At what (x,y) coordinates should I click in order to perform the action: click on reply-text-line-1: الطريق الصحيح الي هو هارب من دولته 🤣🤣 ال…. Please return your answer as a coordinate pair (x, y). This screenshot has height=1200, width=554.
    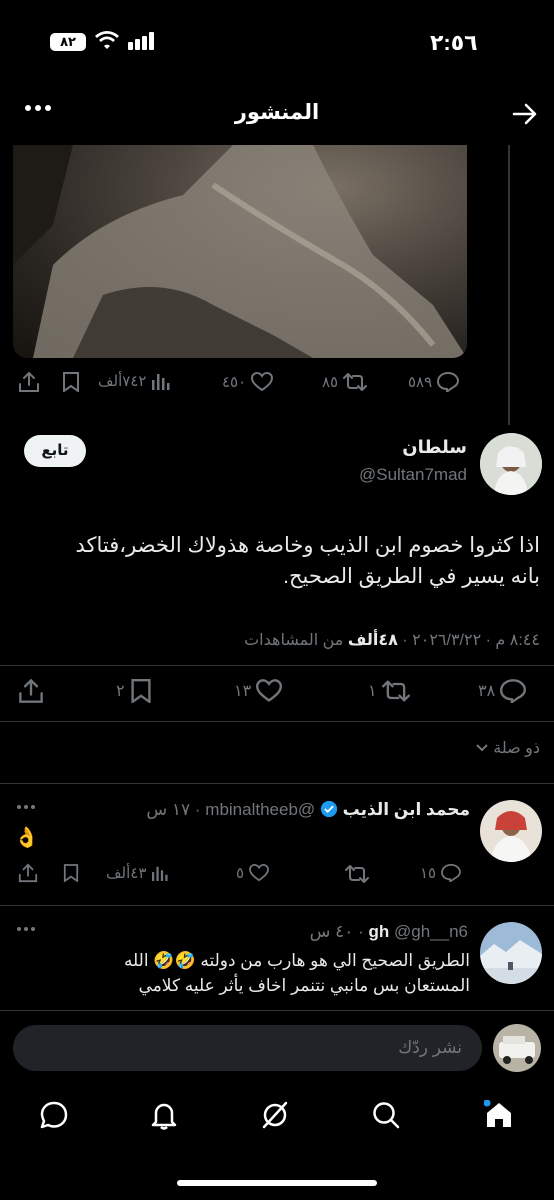
    Looking at the image, I should click on (296, 960).